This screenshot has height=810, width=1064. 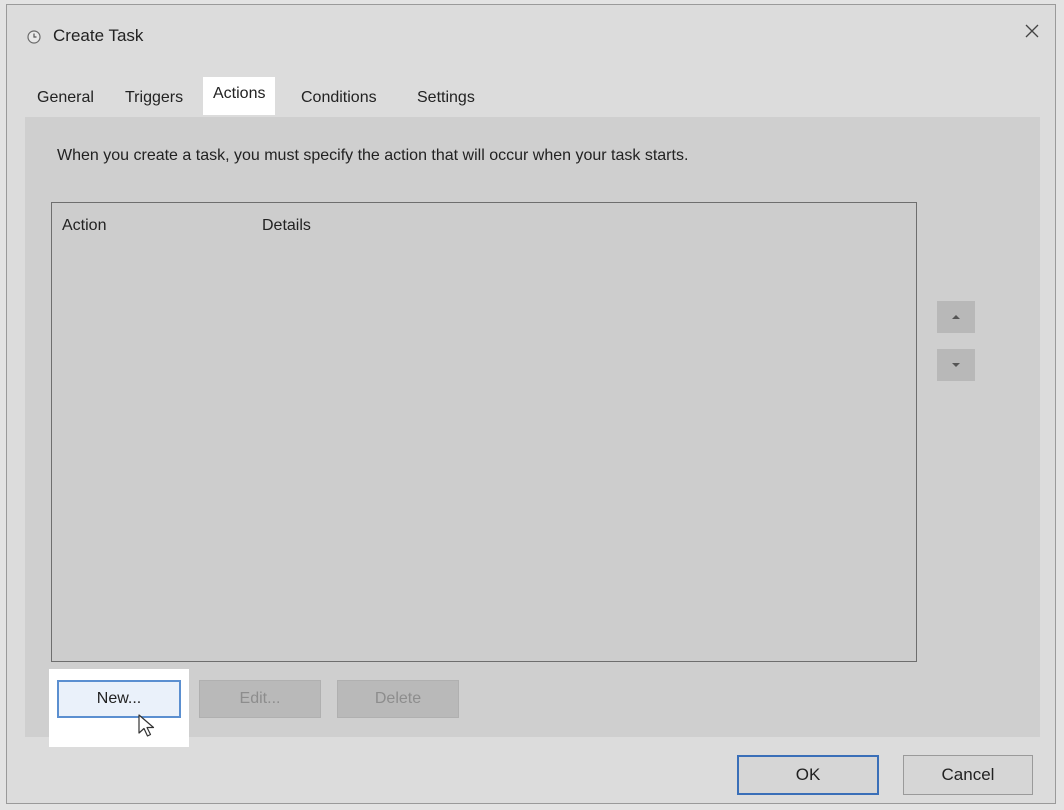 I want to click on cancel-button: Cancel, so click(x=968, y=775).